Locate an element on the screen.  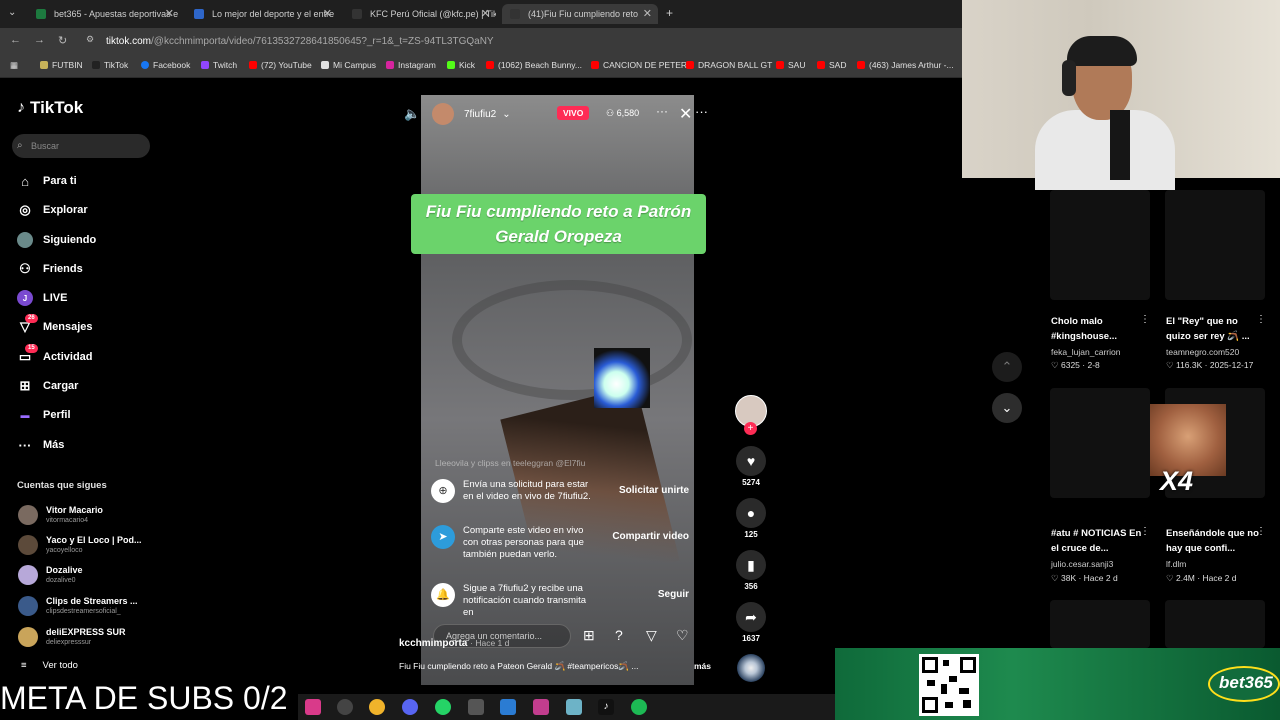
bookmark-twitch: Twitch is located at coordinates (219, 65).